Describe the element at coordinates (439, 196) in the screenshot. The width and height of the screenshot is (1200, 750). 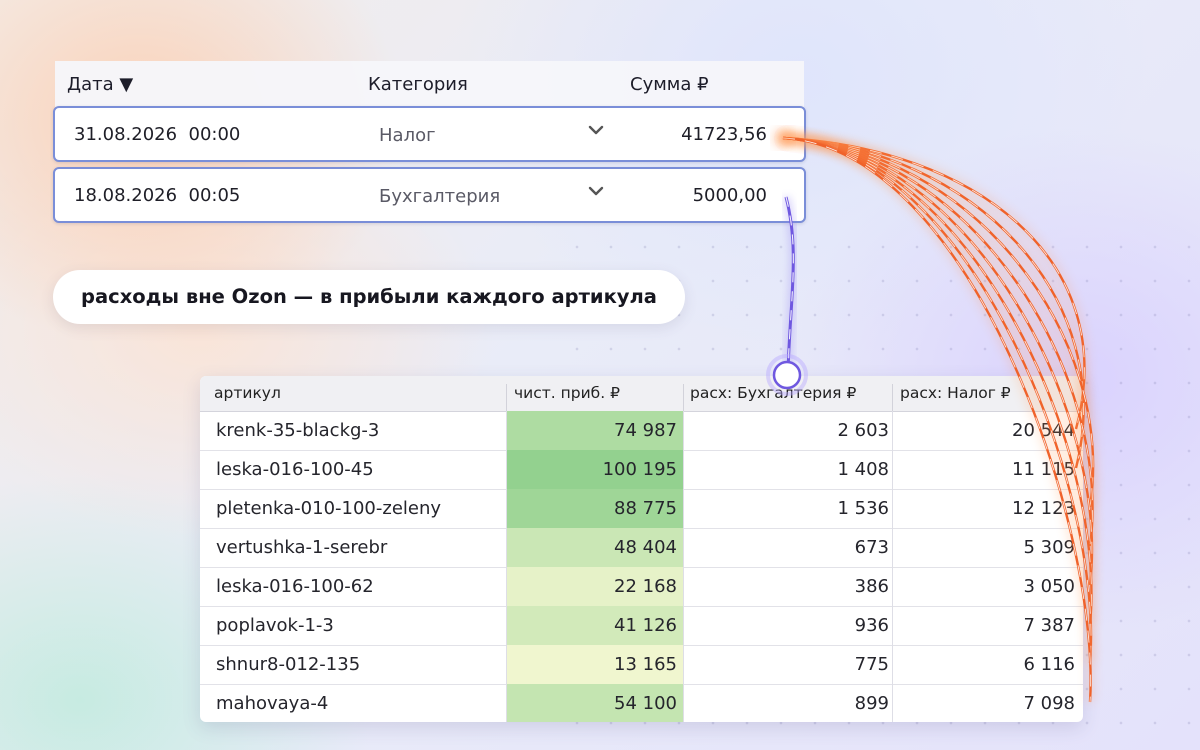
I see `expense-category-select: Бухгалтерия` at that location.